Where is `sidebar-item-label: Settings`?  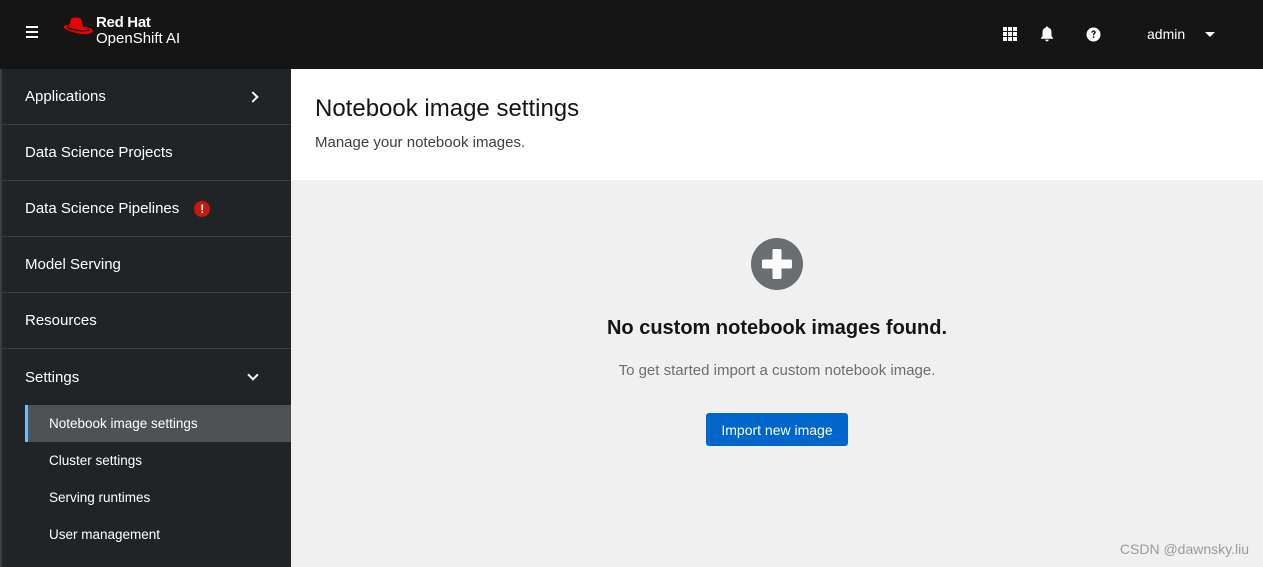 sidebar-item-label: Settings is located at coordinates (52, 377).